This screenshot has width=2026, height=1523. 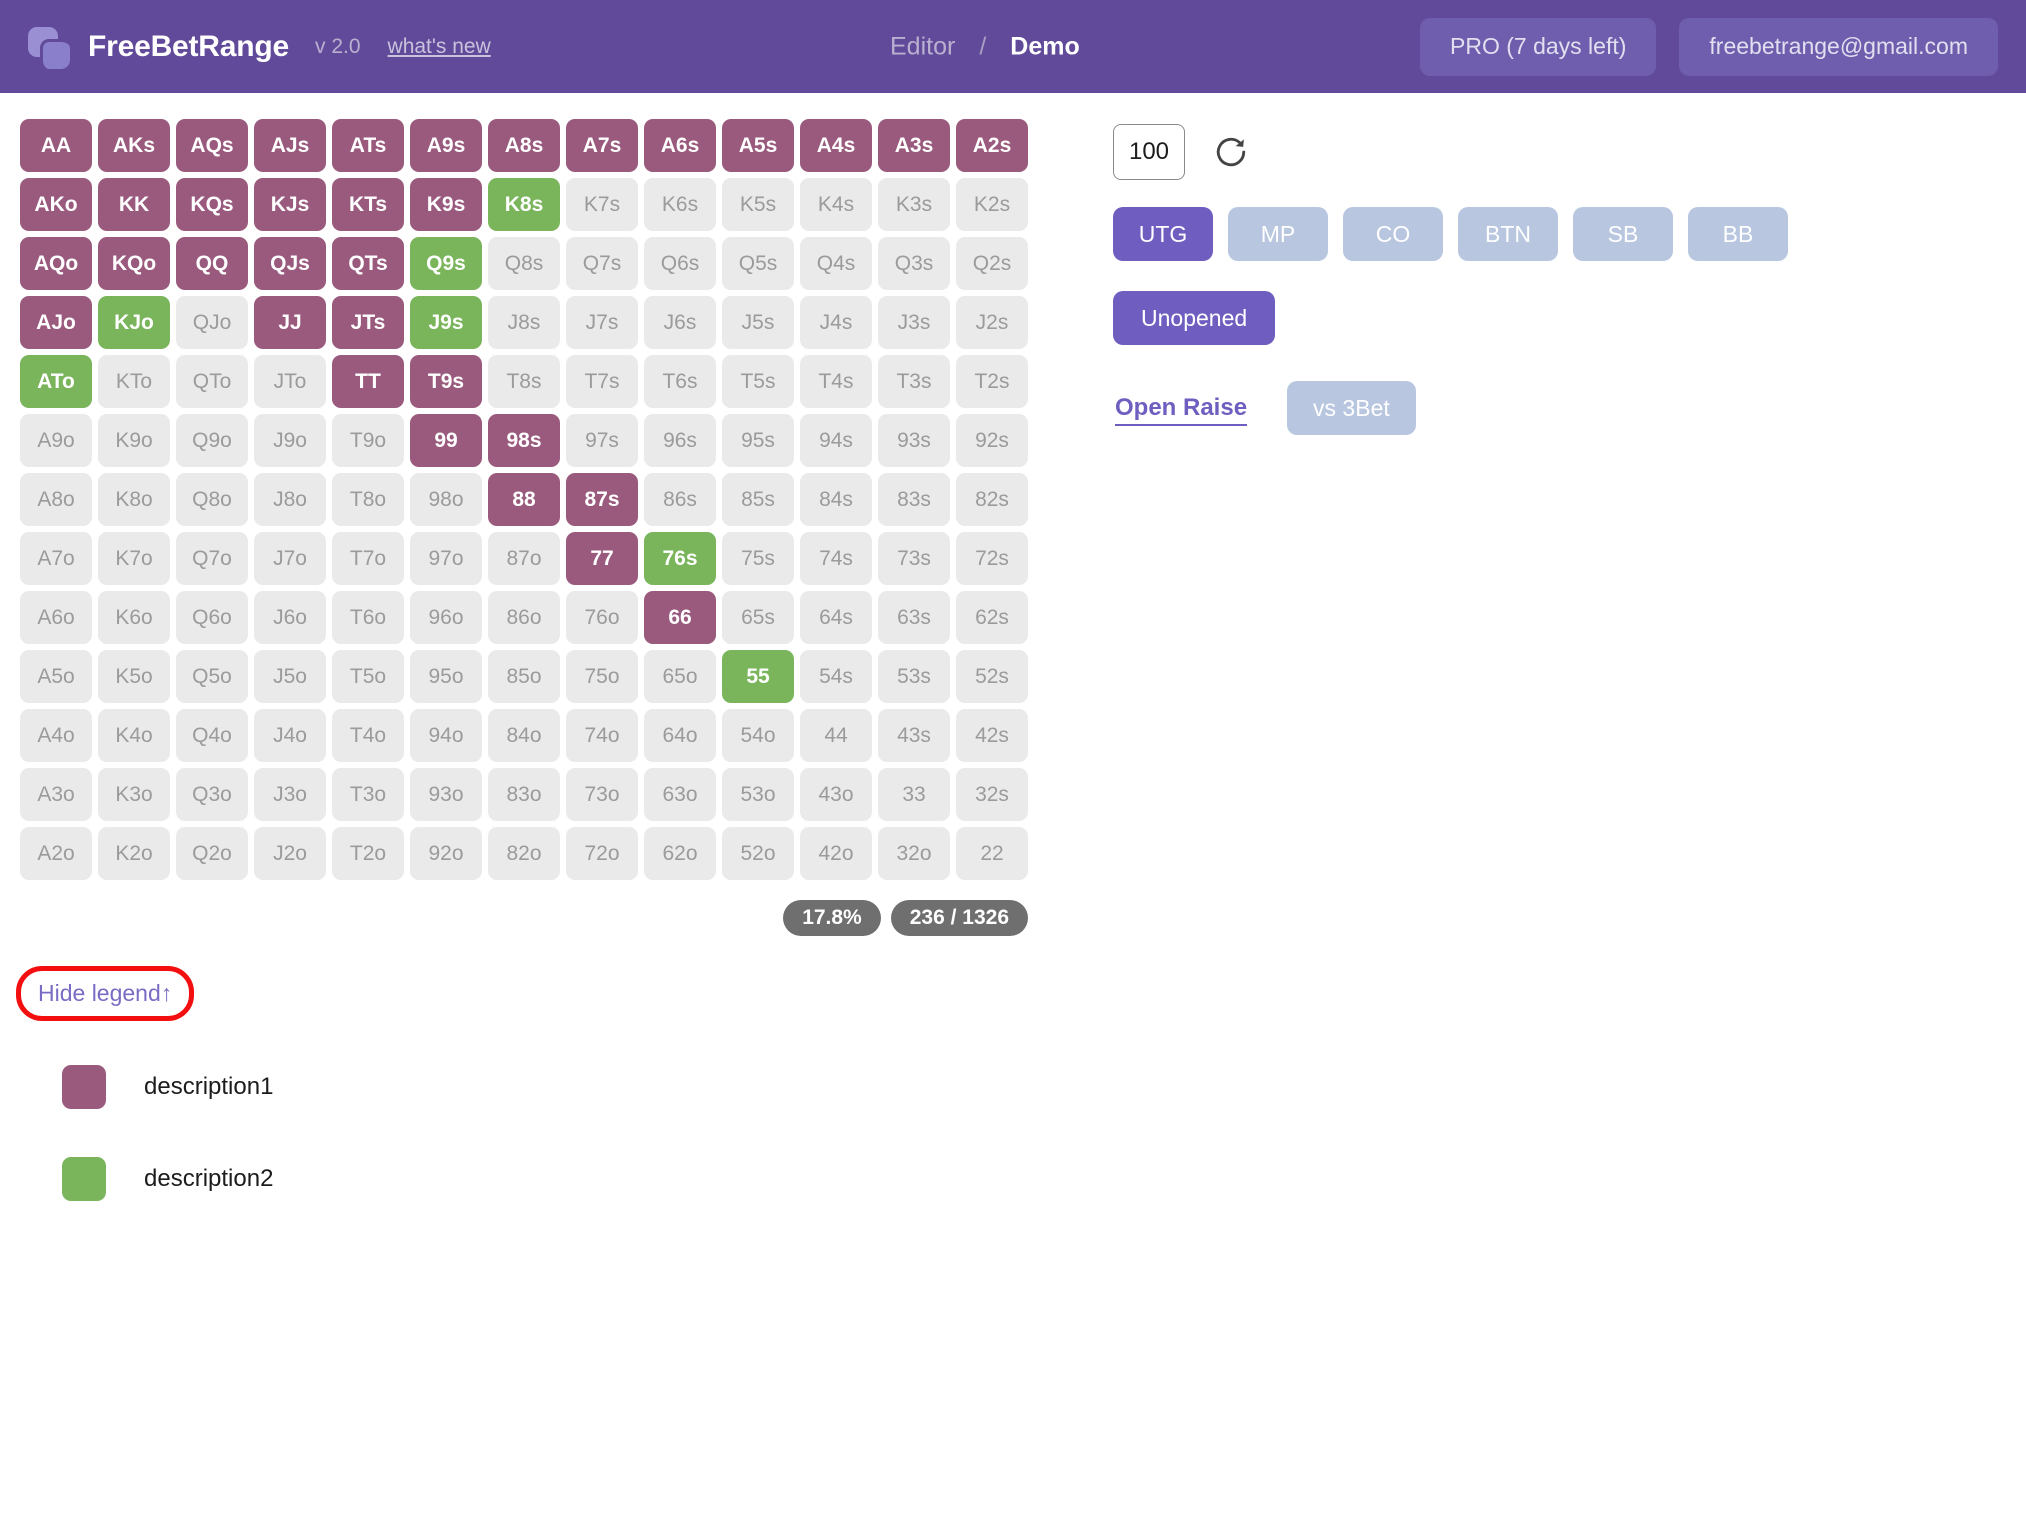 I want to click on range-cell-84s: 84s, so click(x=836, y=499).